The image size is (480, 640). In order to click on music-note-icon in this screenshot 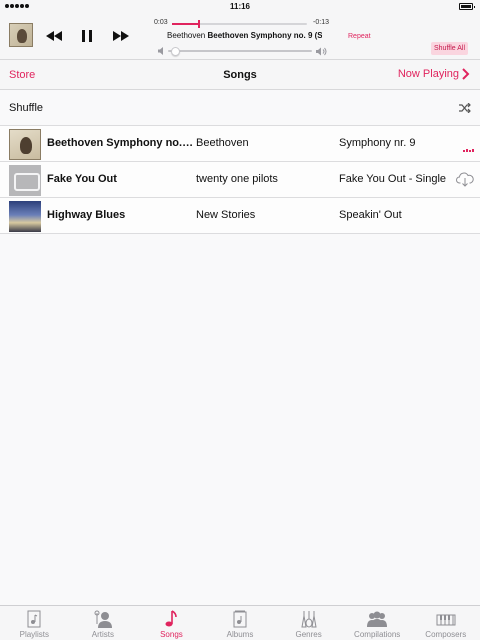, I will do `click(171, 618)`.